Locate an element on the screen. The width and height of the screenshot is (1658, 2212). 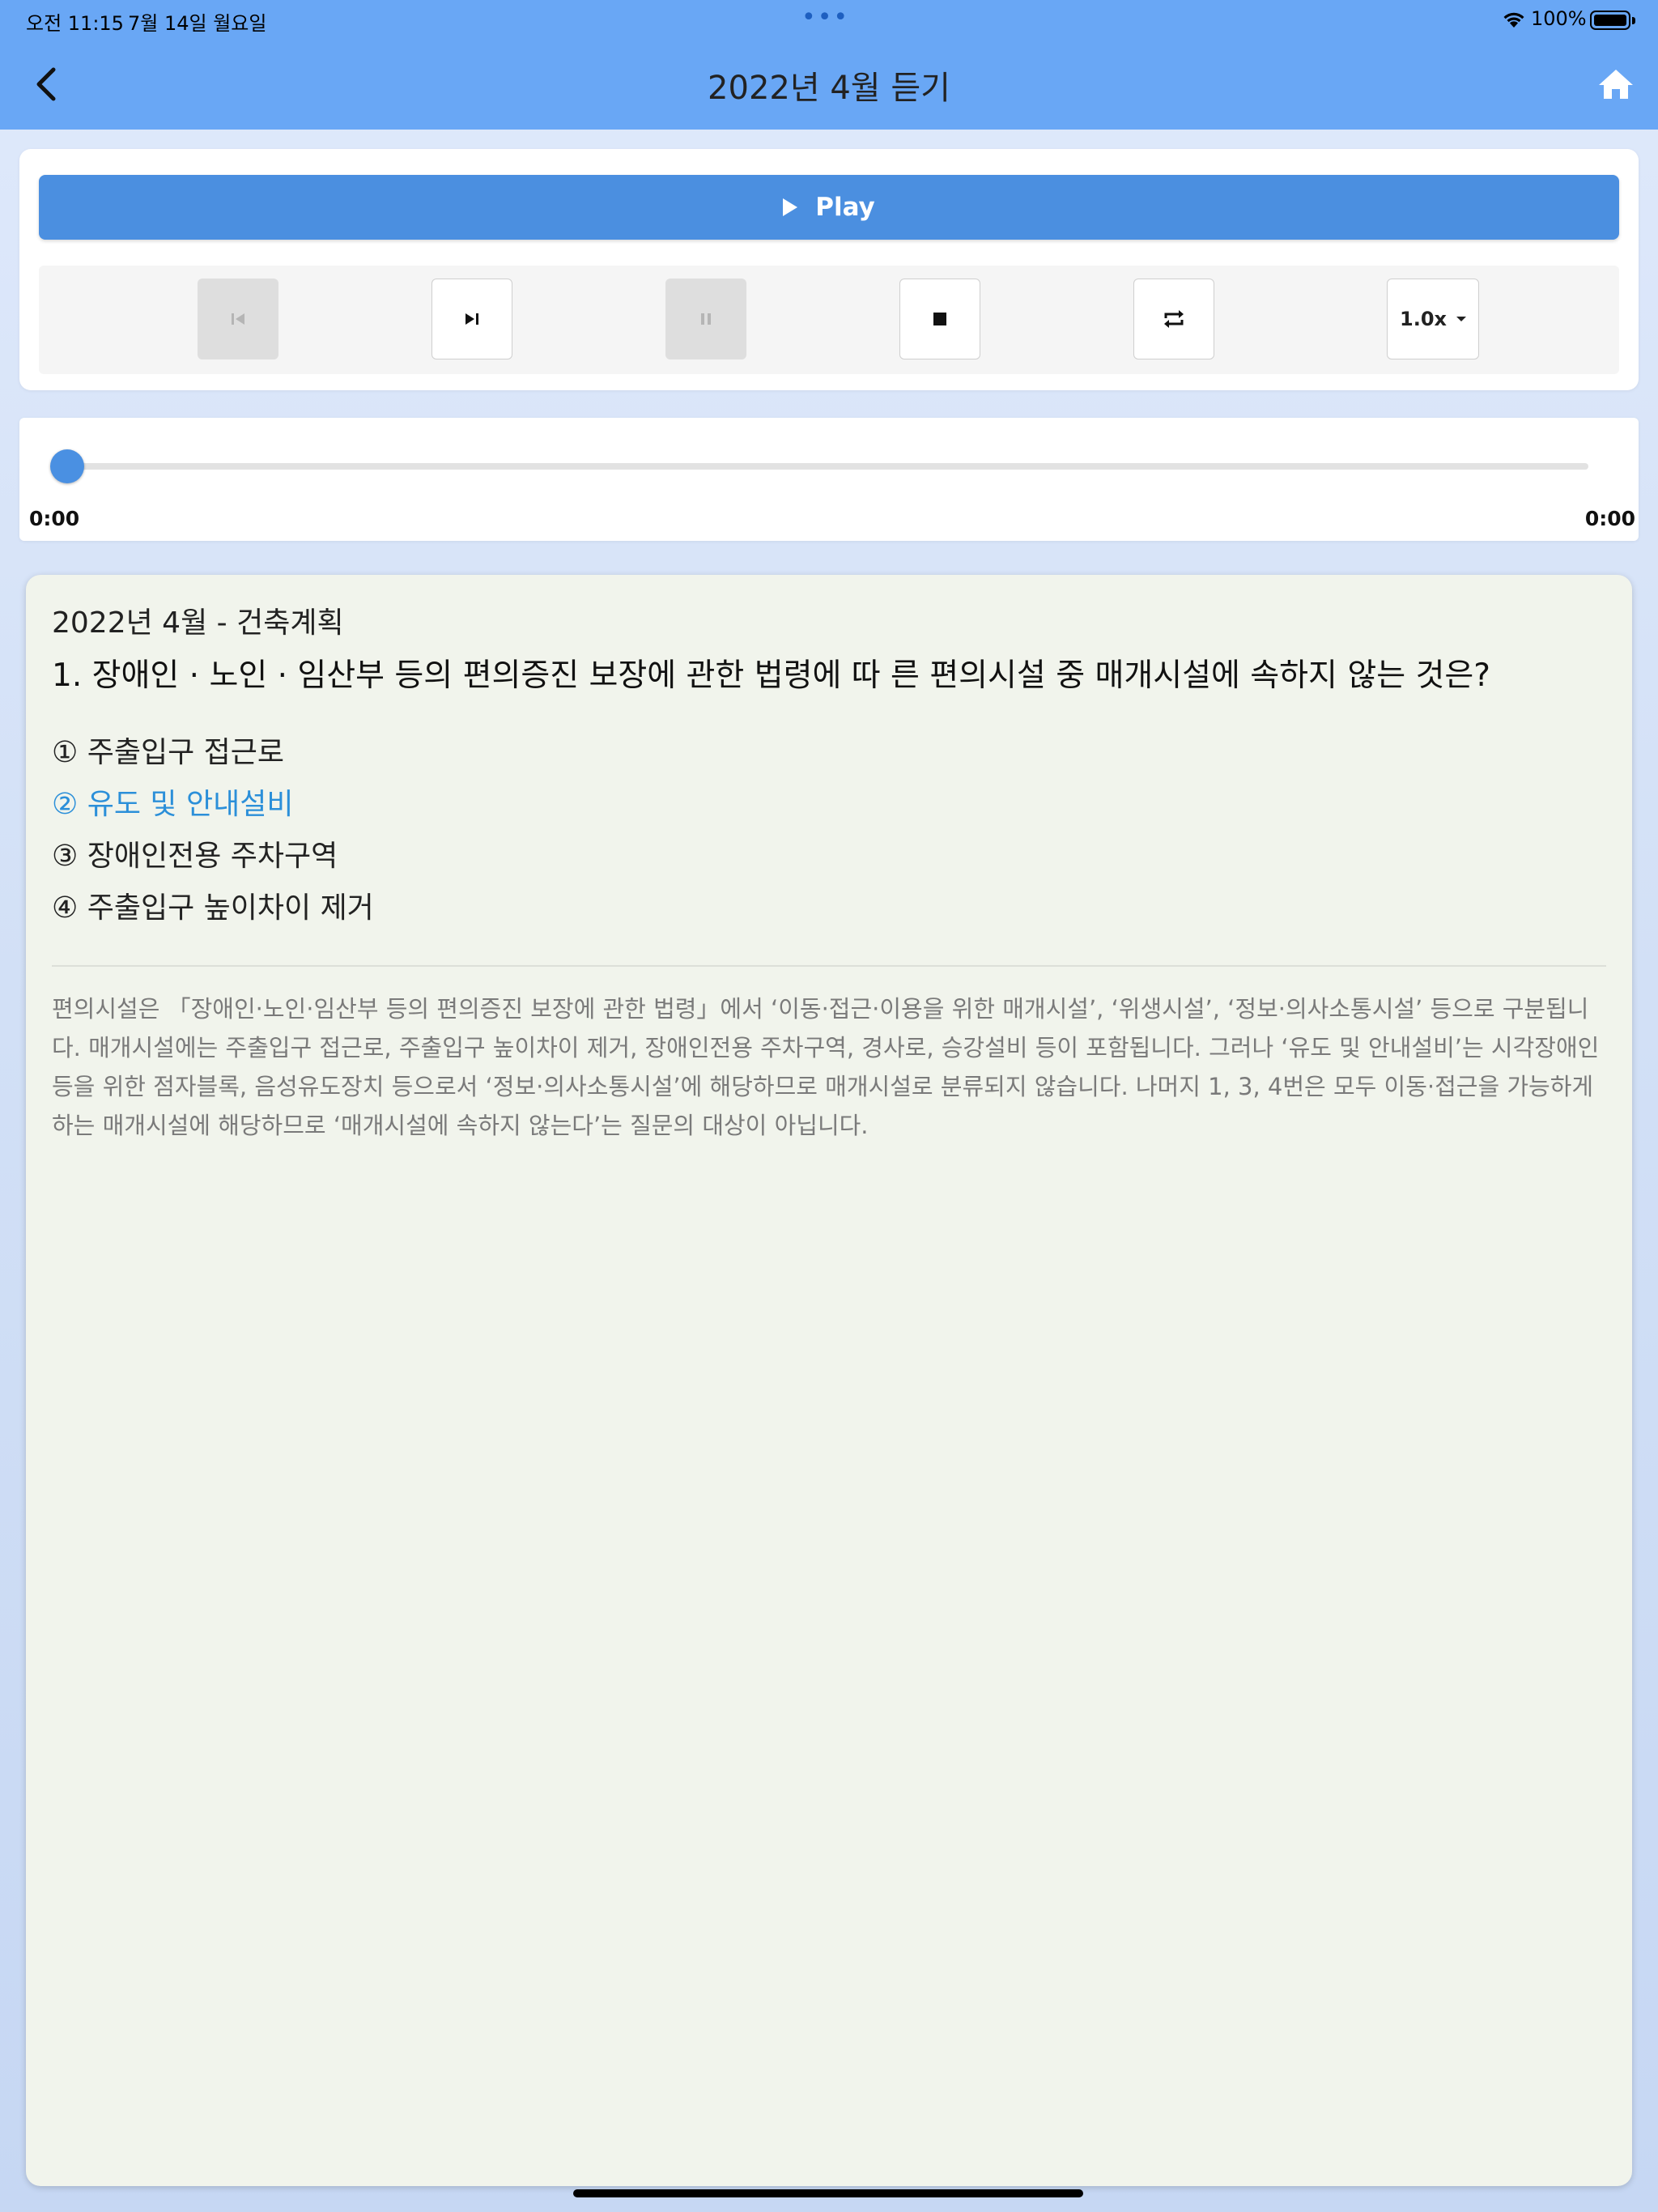
play-button: Play is located at coordinates (829, 208).